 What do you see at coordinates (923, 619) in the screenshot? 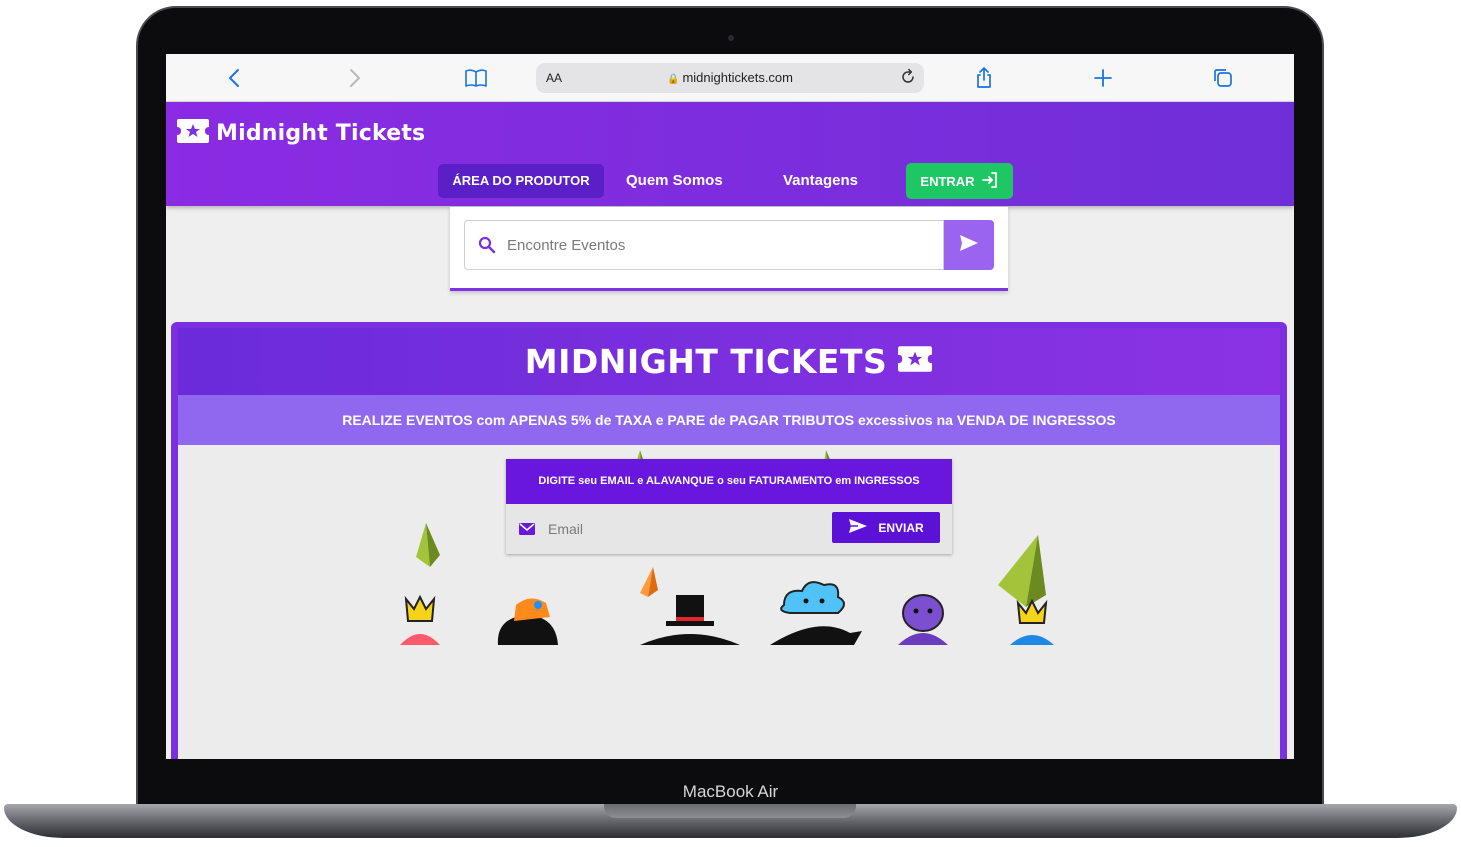
I see `octopus-mascot` at bounding box center [923, 619].